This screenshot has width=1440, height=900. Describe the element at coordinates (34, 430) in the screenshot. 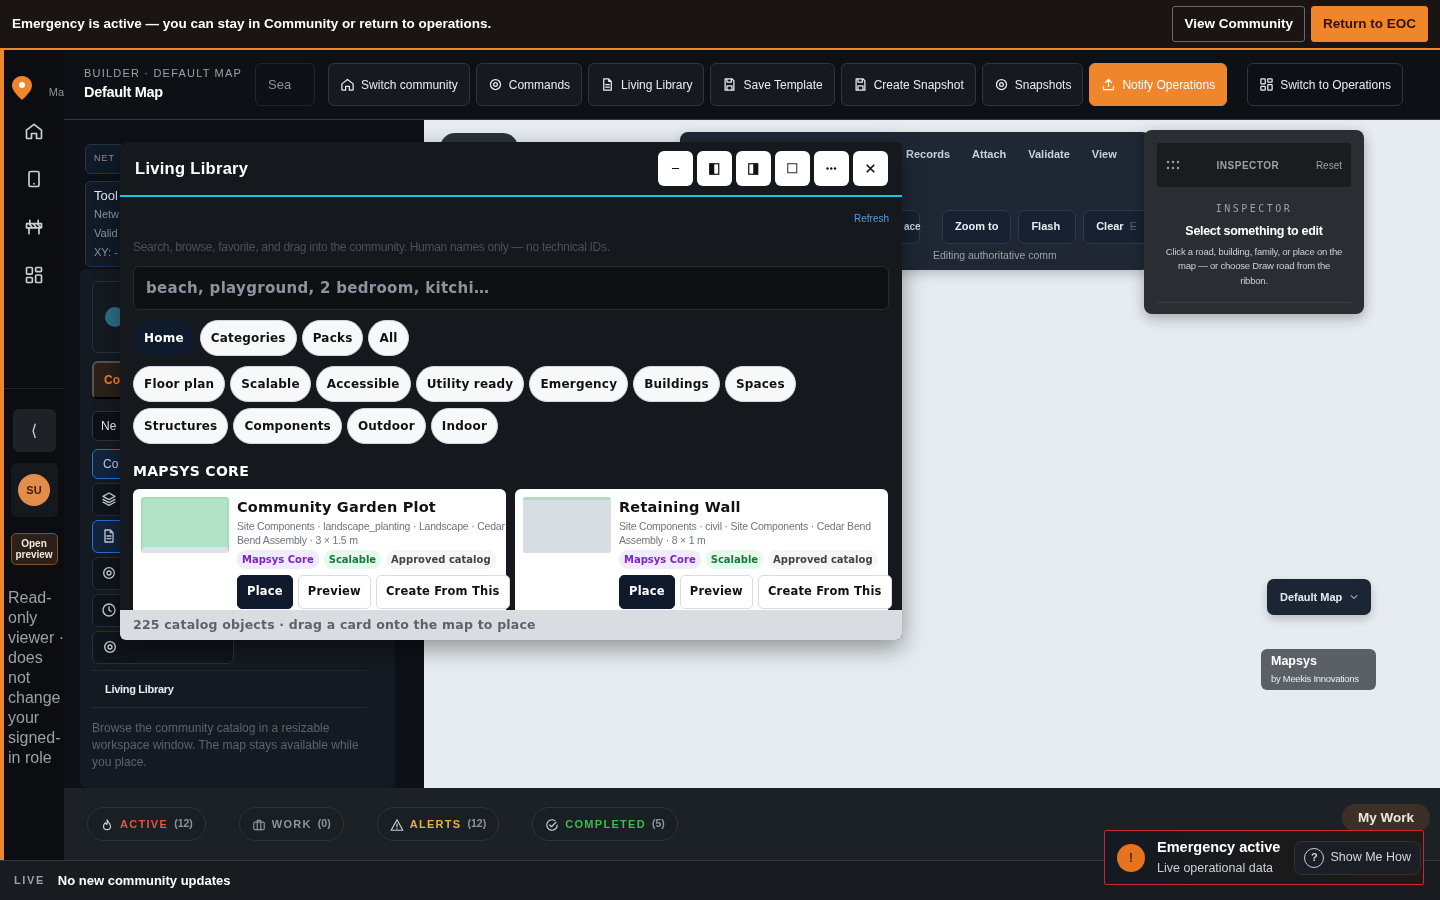

I see `collapse-button: ⟨` at that location.